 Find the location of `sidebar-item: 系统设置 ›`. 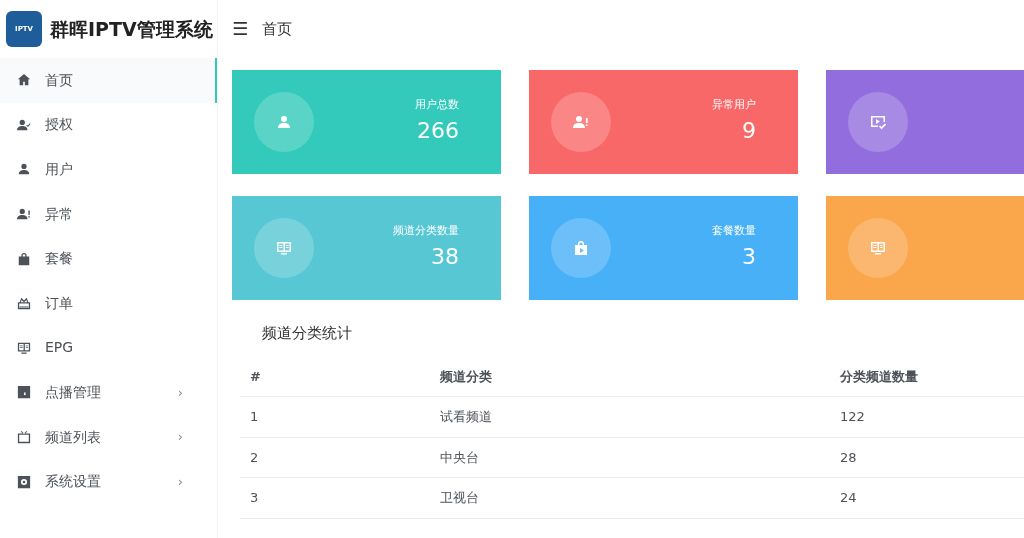

sidebar-item: 系统设置 › is located at coordinates (108, 481).